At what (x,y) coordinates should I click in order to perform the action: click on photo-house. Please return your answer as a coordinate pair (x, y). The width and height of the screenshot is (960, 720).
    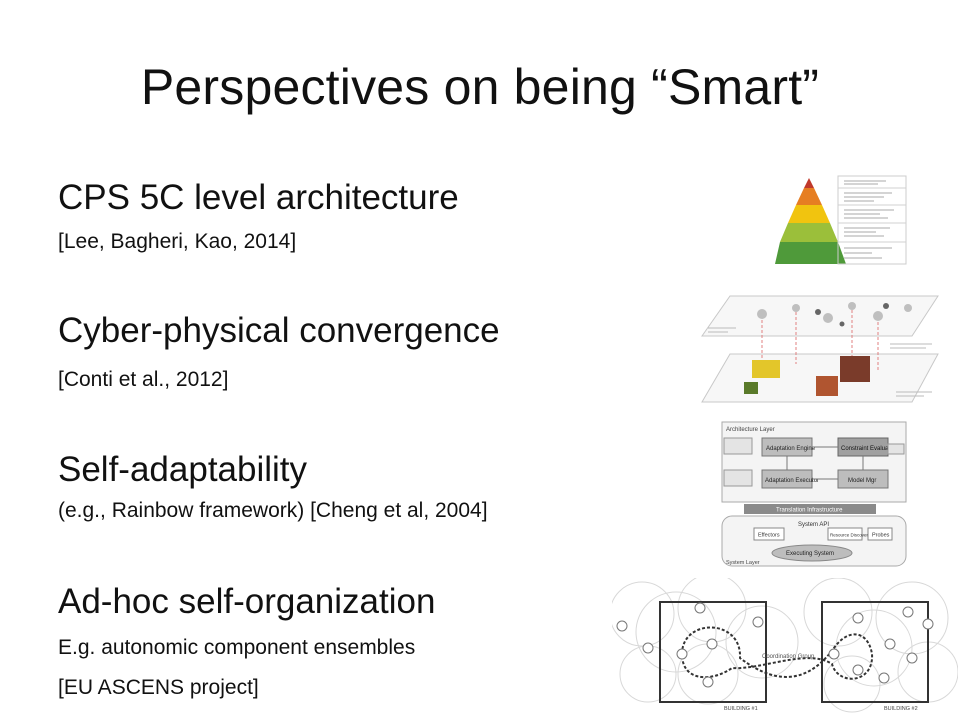
    Looking at the image, I should click on (855, 369).